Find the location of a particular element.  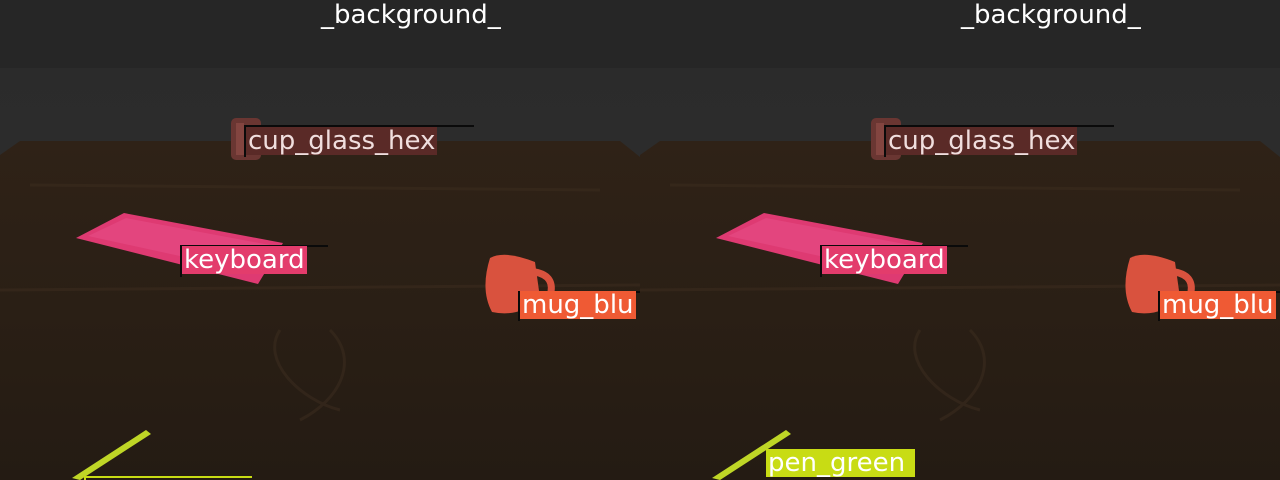

pen-green-label: pen_green is located at coordinates (841, 463).